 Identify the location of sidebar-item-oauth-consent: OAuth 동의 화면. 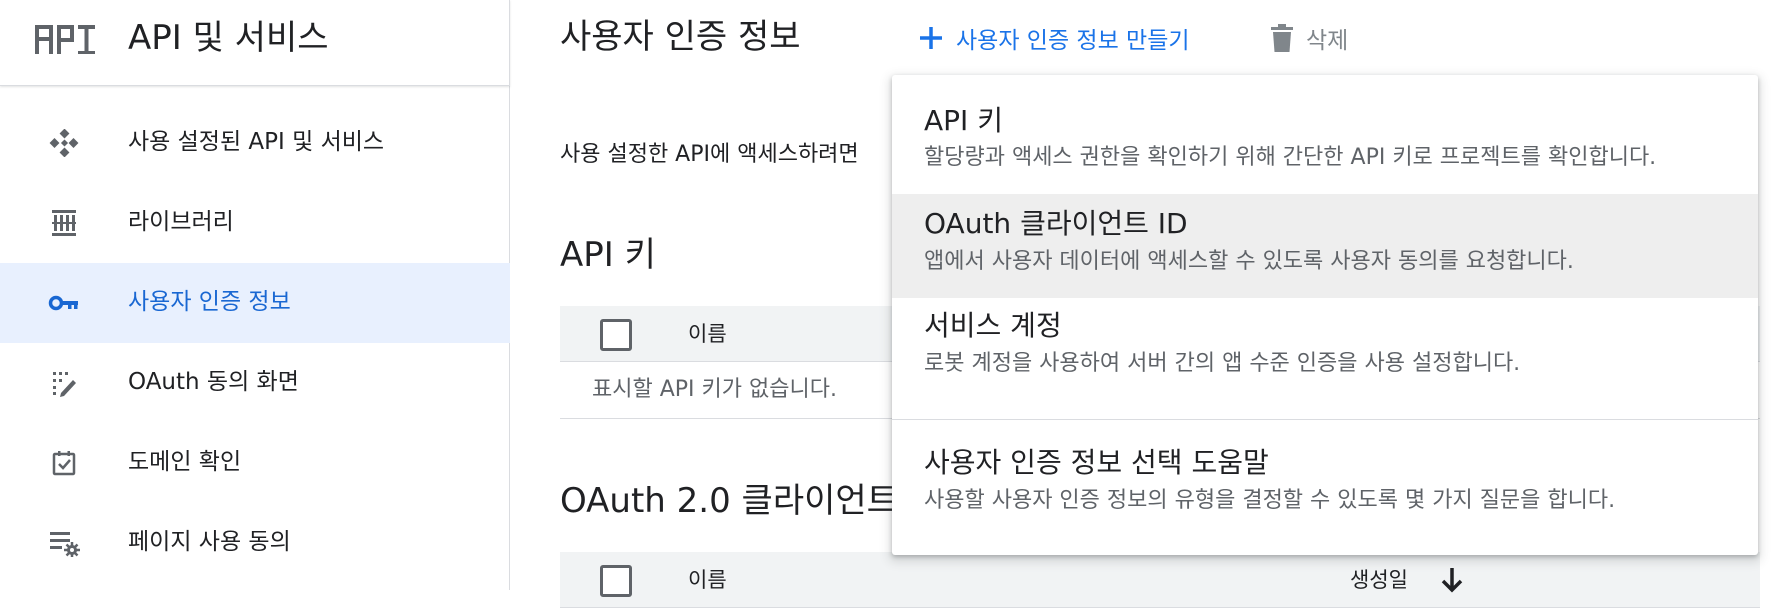
(255, 383).